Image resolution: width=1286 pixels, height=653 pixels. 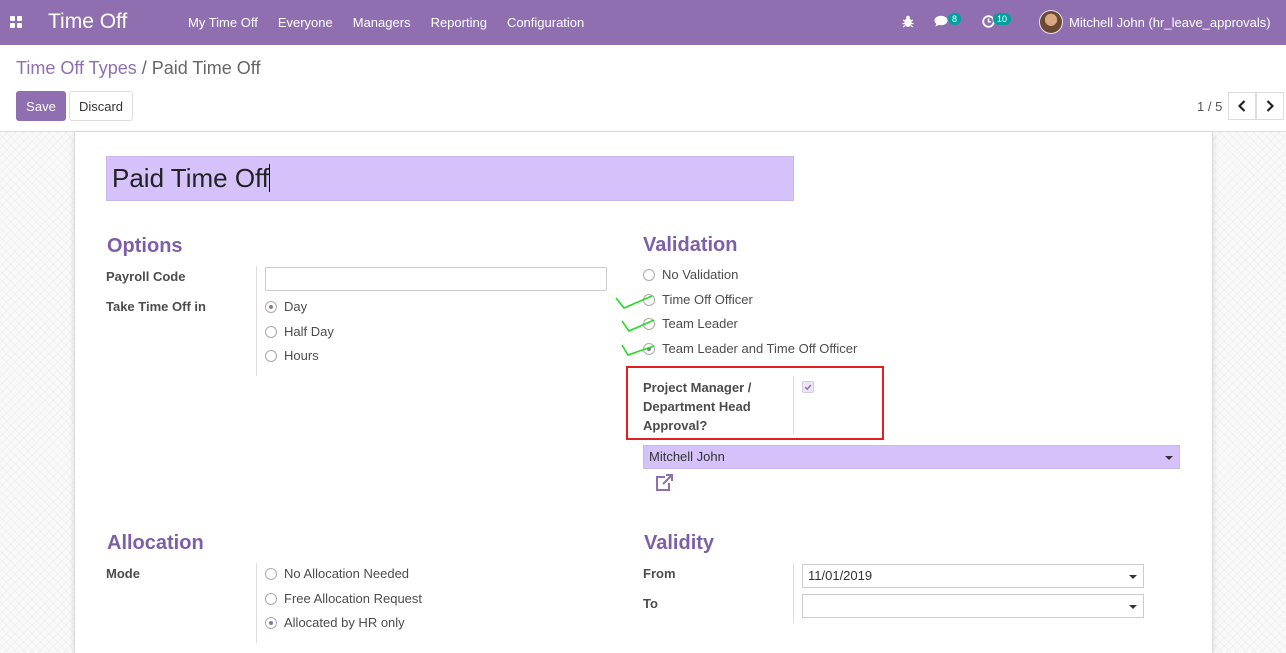 I want to click on responsible-user-select: Mitchell John, so click(x=911, y=457).